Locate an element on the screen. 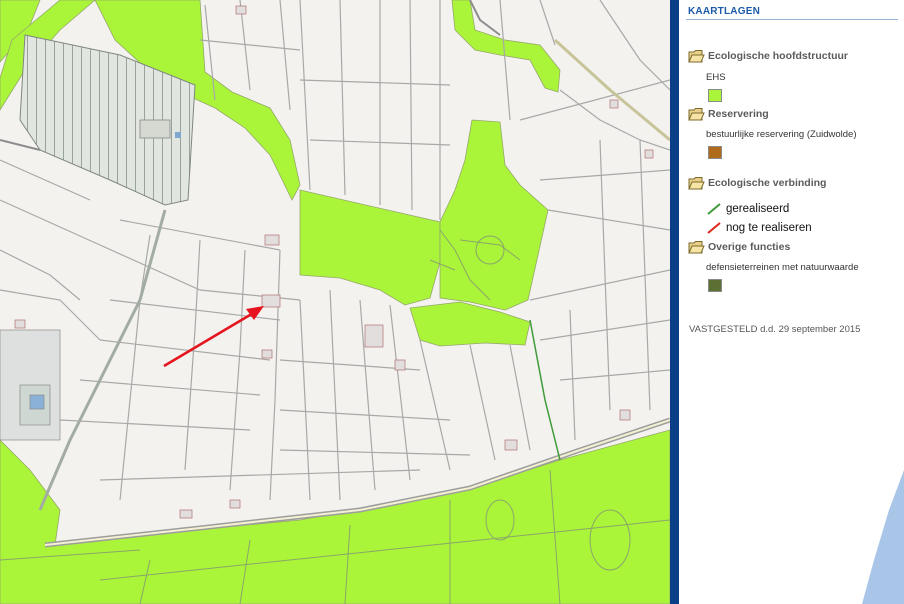 The height and width of the screenshot is (604, 904). legend-item-reservering-label: bestuurlijke reservering (Zuidwolde) is located at coordinates (781, 134).